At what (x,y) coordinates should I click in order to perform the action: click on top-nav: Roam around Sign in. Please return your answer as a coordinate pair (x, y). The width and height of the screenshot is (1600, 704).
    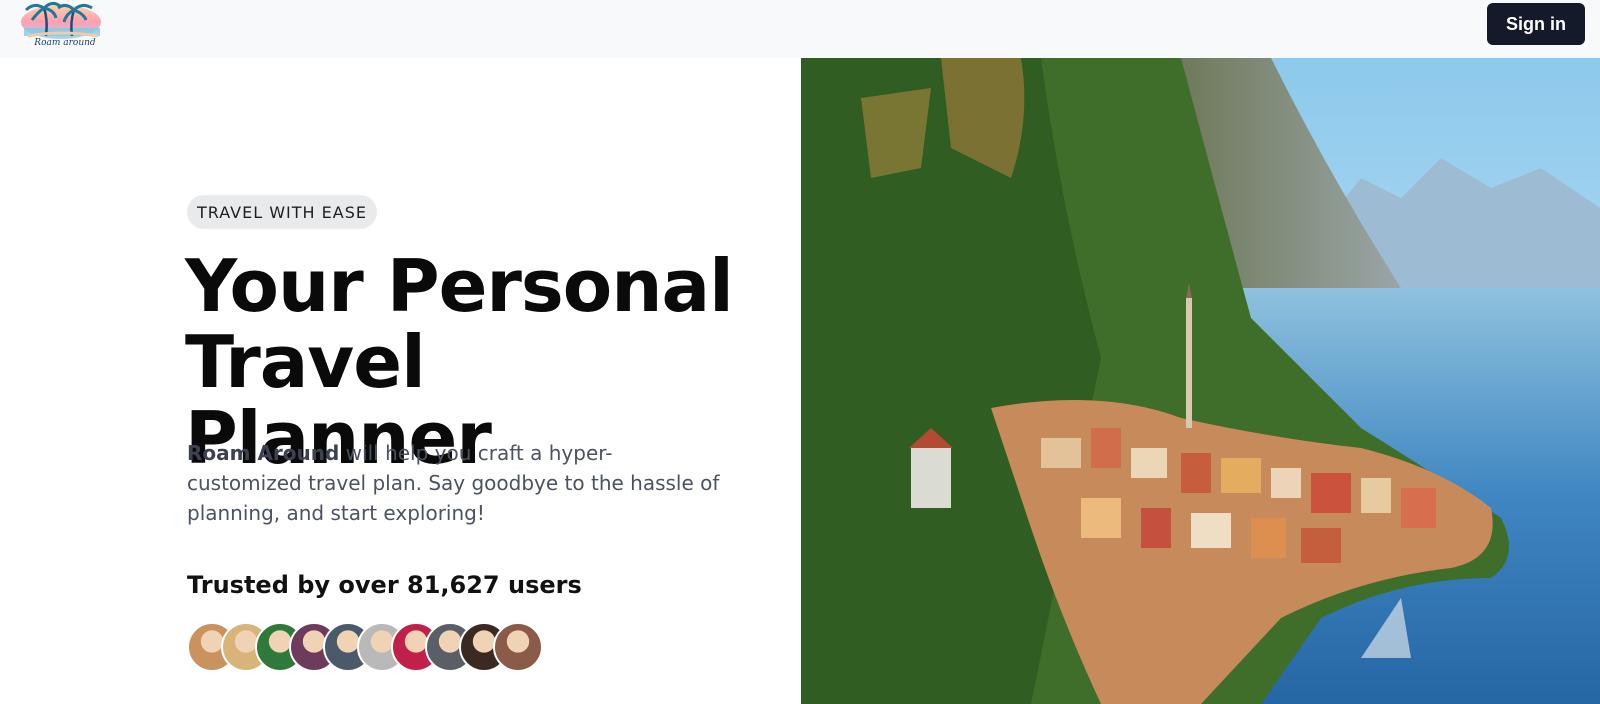
    Looking at the image, I should click on (800, 29).